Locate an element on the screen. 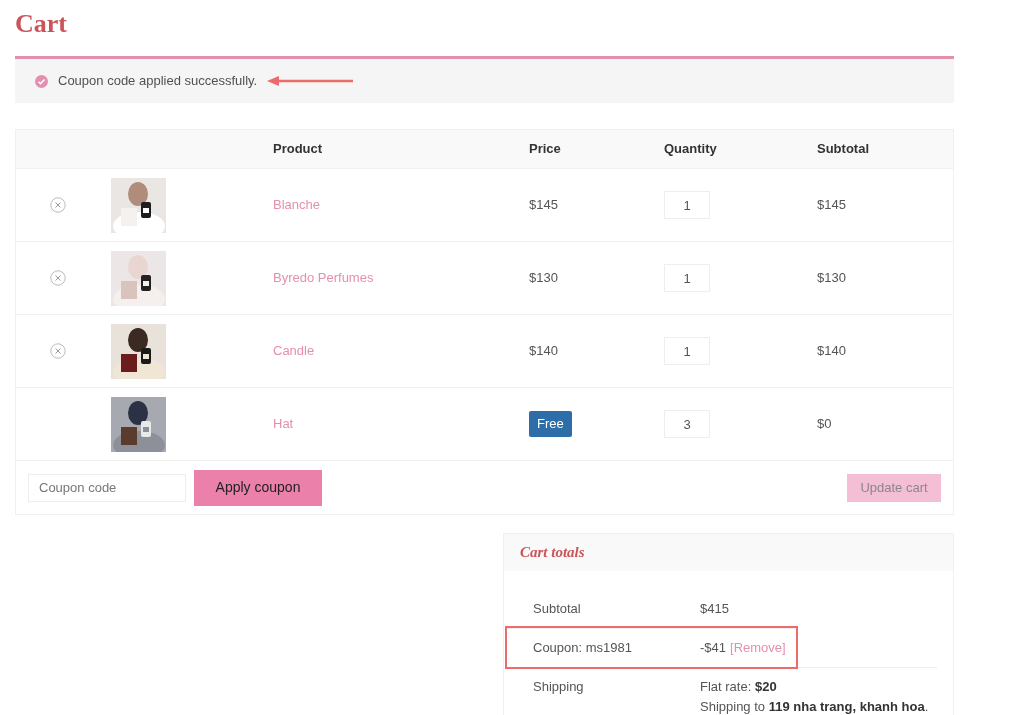 This screenshot has height=715, width=1030. apply-coupon-button: Apply coupon is located at coordinates (258, 487).